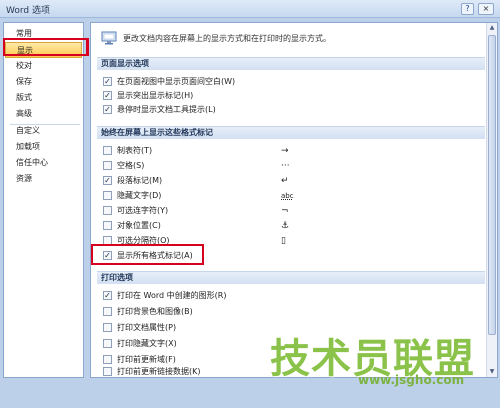  What do you see at coordinates (132, 226) in the screenshot?
I see `option-object-anchors: 对象位置(C)` at bounding box center [132, 226].